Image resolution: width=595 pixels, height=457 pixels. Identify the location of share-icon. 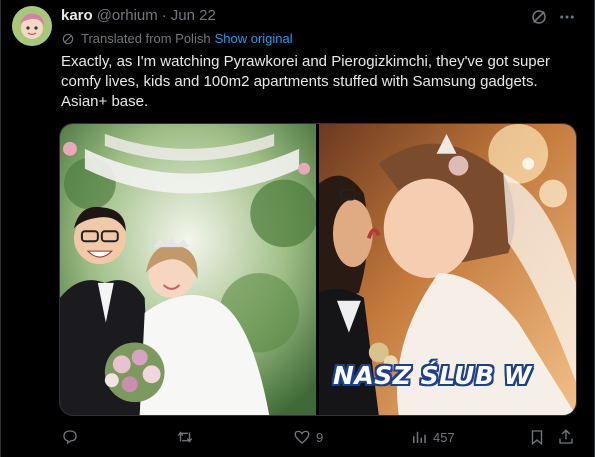
(566, 436).